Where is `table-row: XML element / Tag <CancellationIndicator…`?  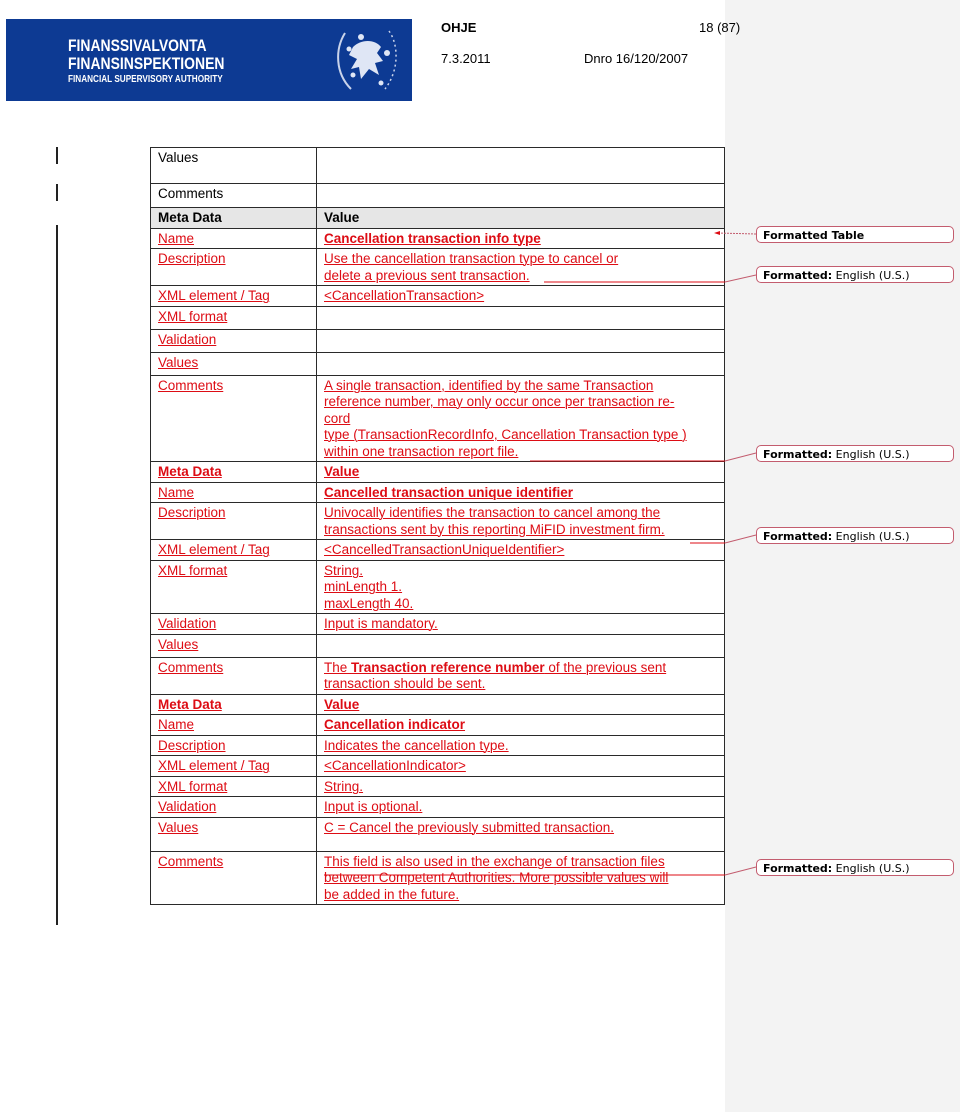 table-row: XML element / Tag <CancellationIndicator… is located at coordinates (437, 766).